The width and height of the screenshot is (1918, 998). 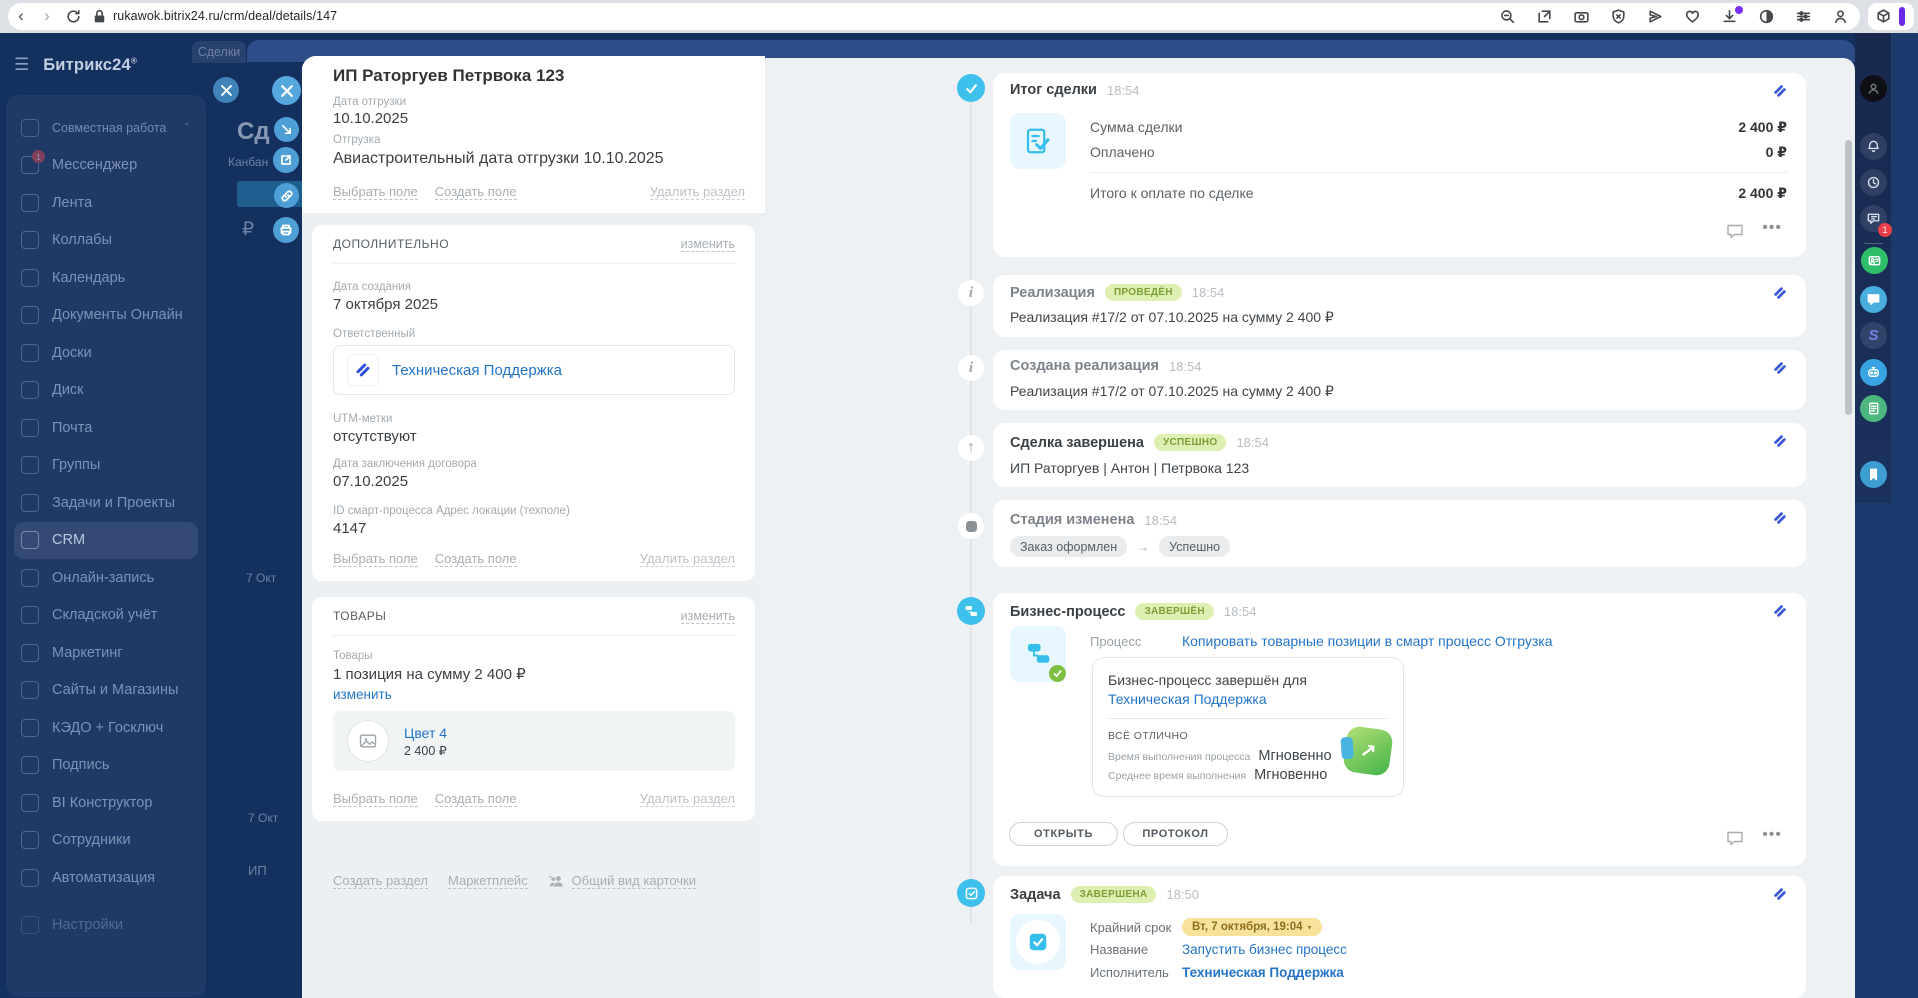 What do you see at coordinates (1873, 474) in the screenshot?
I see `bookmark-rail-icon` at bounding box center [1873, 474].